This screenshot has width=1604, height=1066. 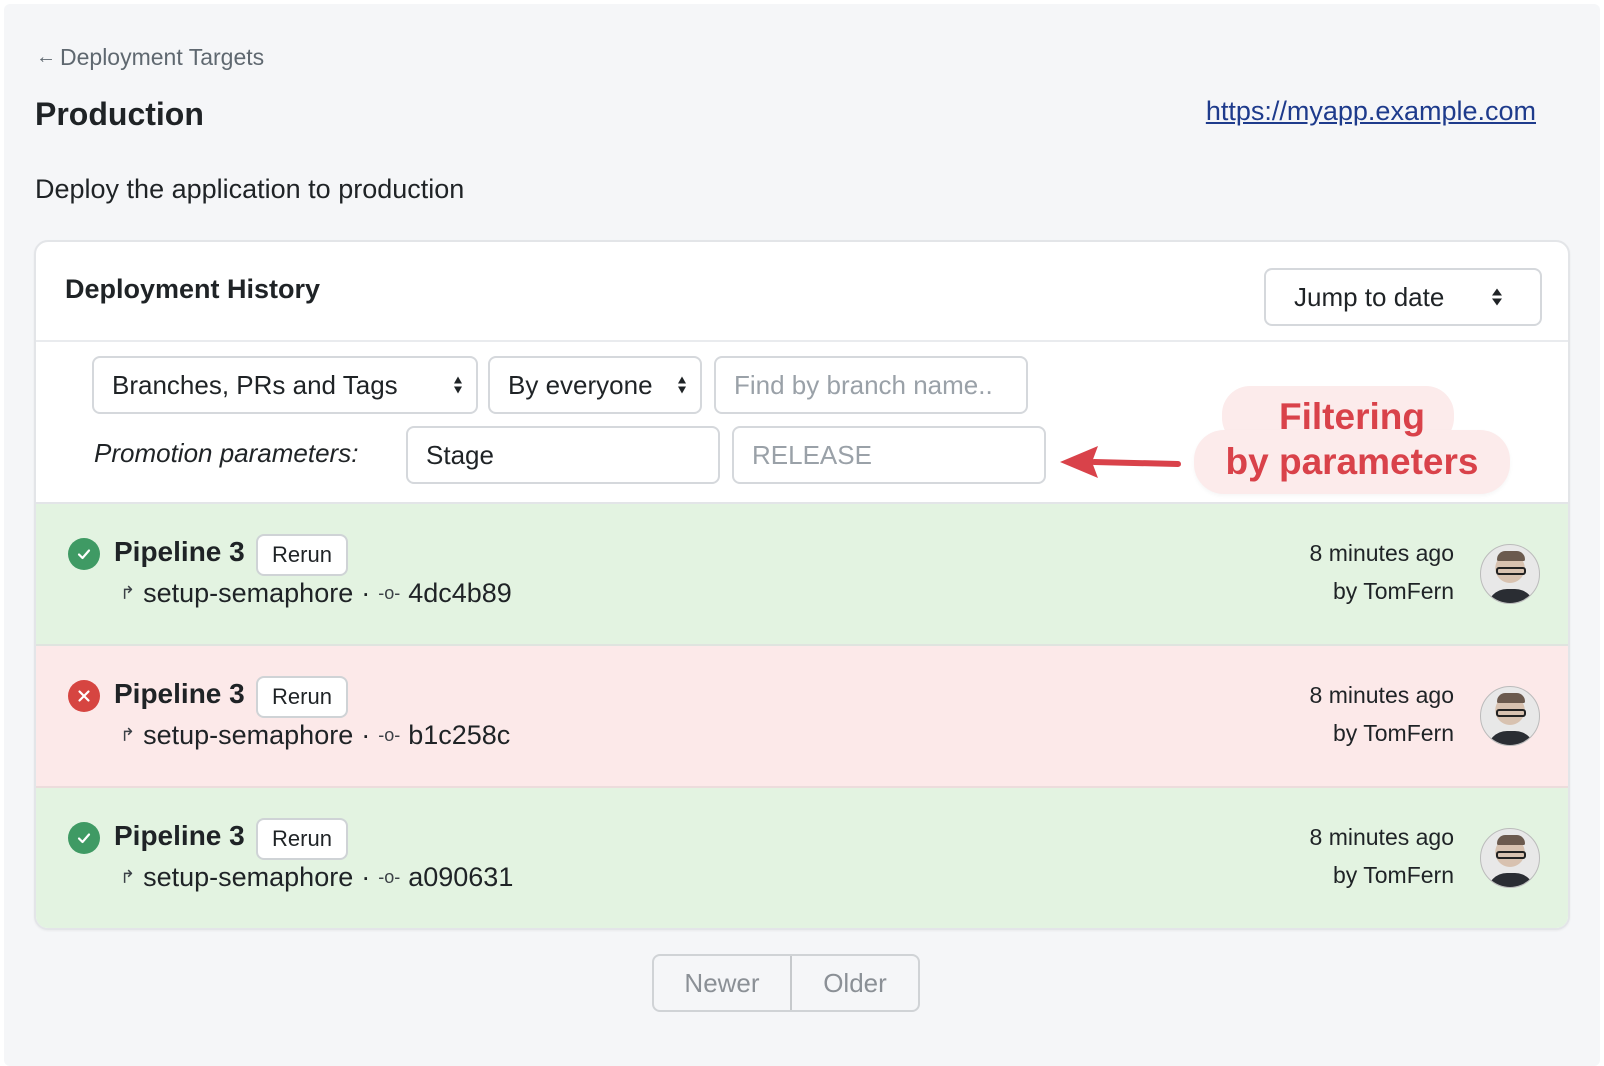 I want to click on newer-button: Newer, so click(x=723, y=983).